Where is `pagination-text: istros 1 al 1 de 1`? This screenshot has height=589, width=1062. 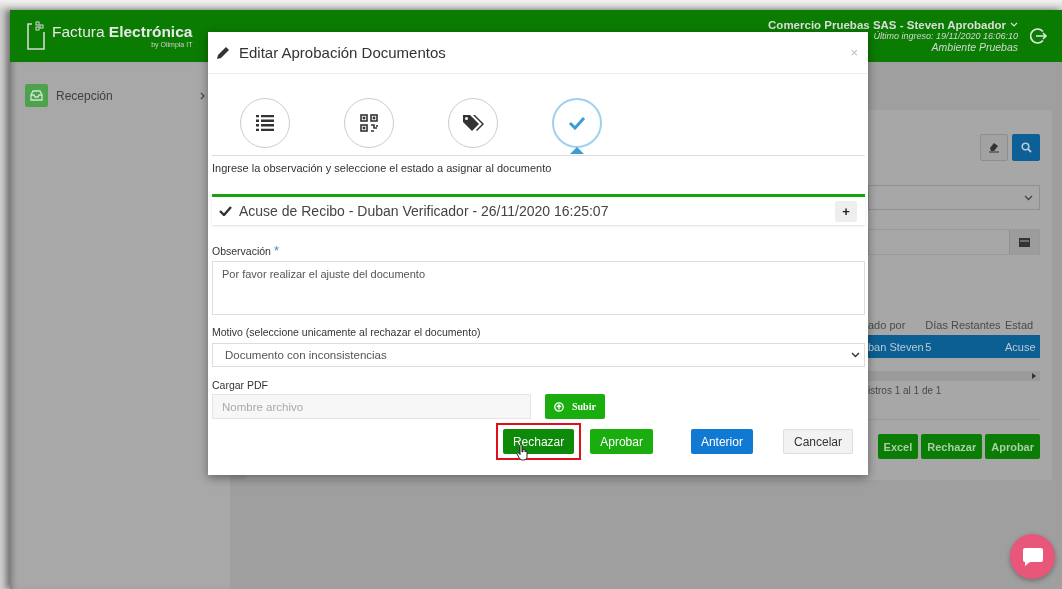 pagination-text: istros 1 al 1 de 1 is located at coordinates (905, 390).